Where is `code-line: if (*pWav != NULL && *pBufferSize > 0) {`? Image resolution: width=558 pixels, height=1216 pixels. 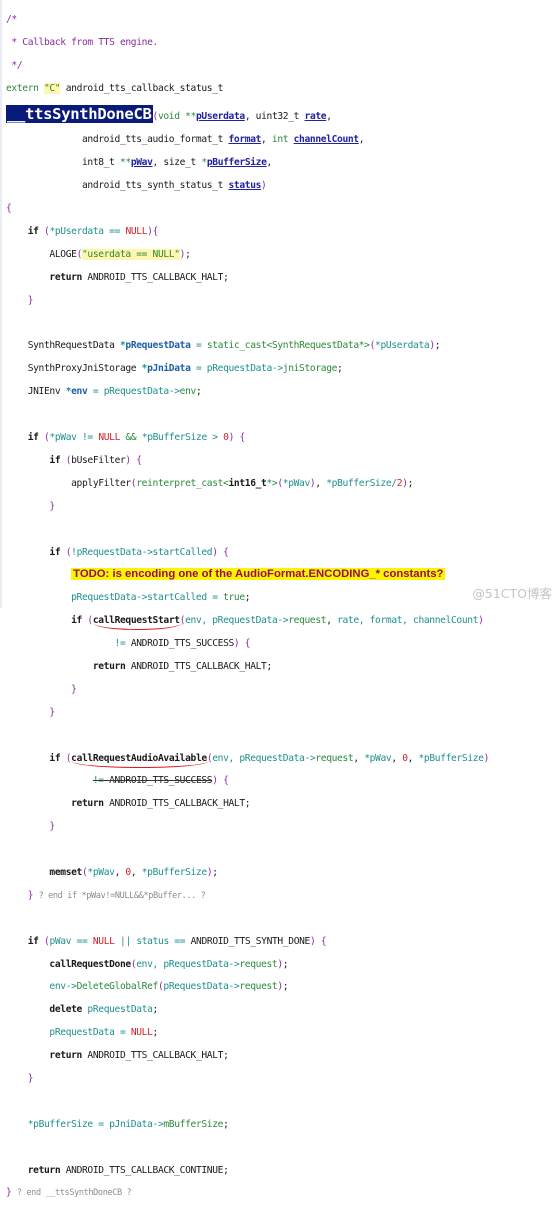
code-line: if (*pWav != NULL && *pBufferSize > 0) { is located at coordinates (136, 438).